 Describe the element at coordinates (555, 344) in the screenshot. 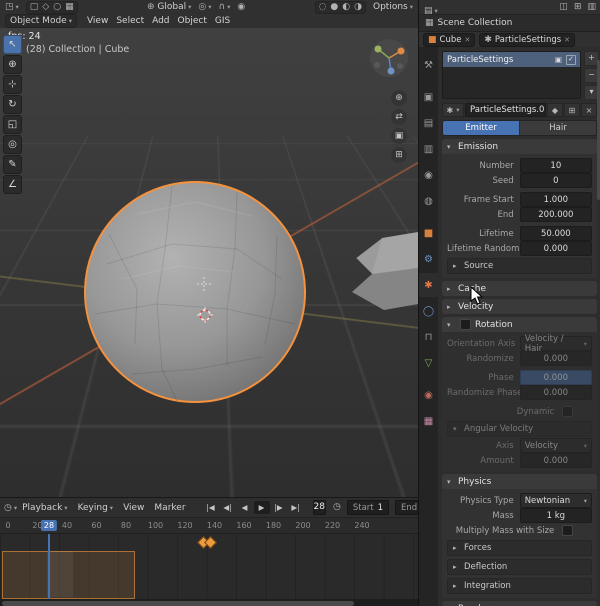

I see `orientation-axis-dropdown: Velocity / Hair ▾` at that location.